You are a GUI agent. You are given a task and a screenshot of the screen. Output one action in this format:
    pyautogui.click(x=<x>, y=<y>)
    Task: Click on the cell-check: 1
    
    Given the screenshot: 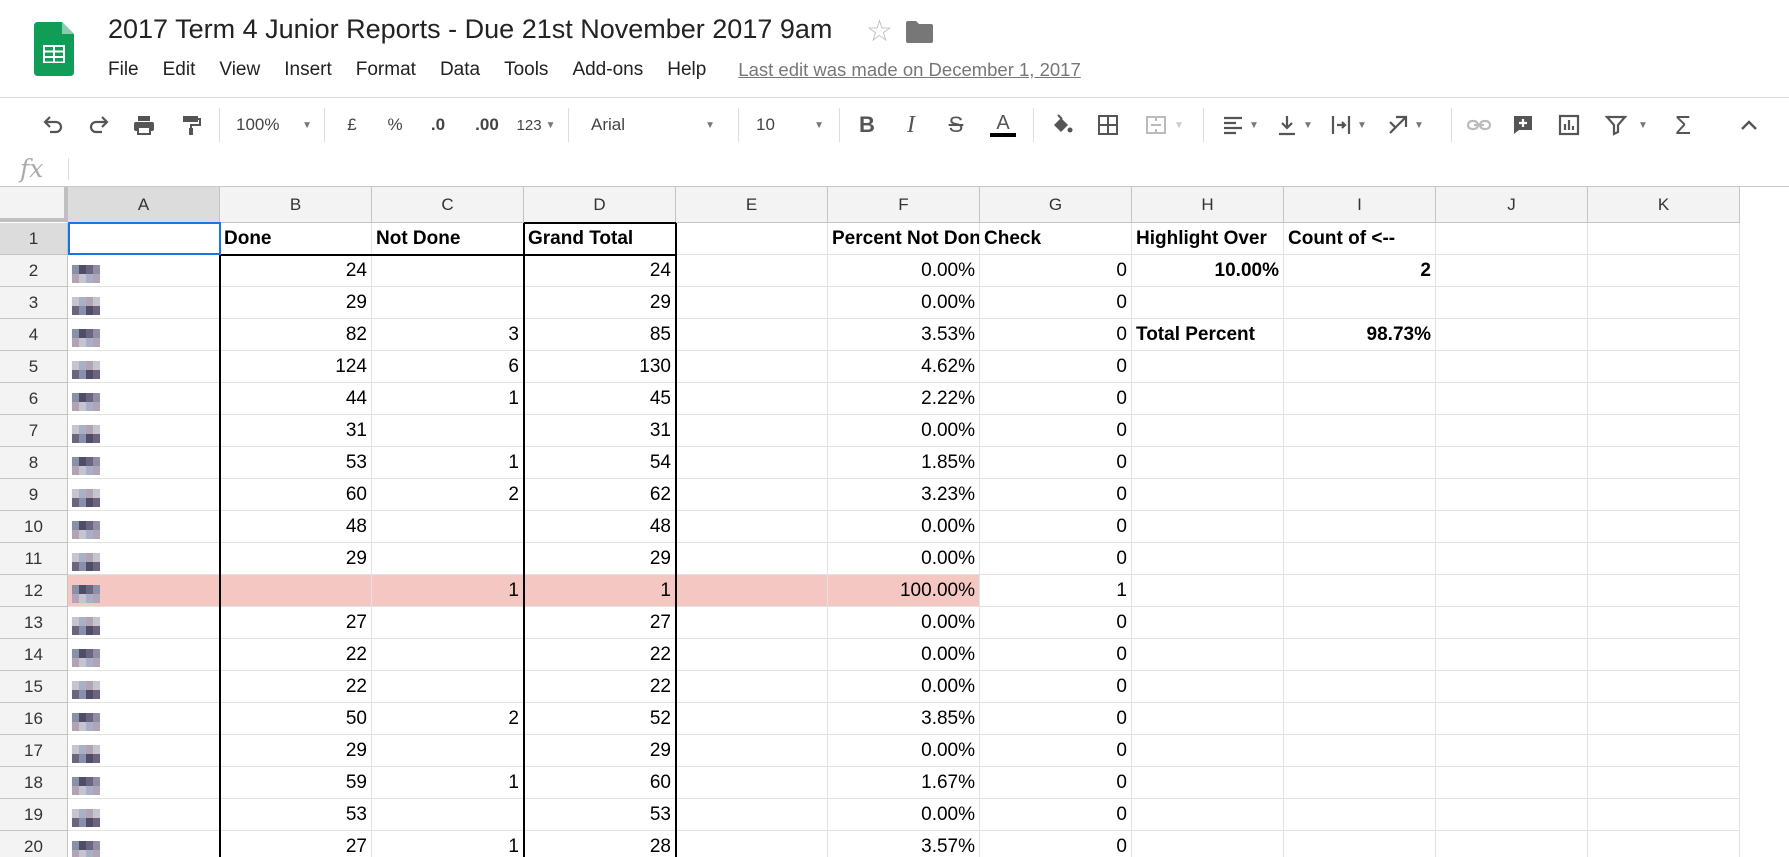 What is the action you would take?
    pyautogui.click(x=1056, y=591)
    